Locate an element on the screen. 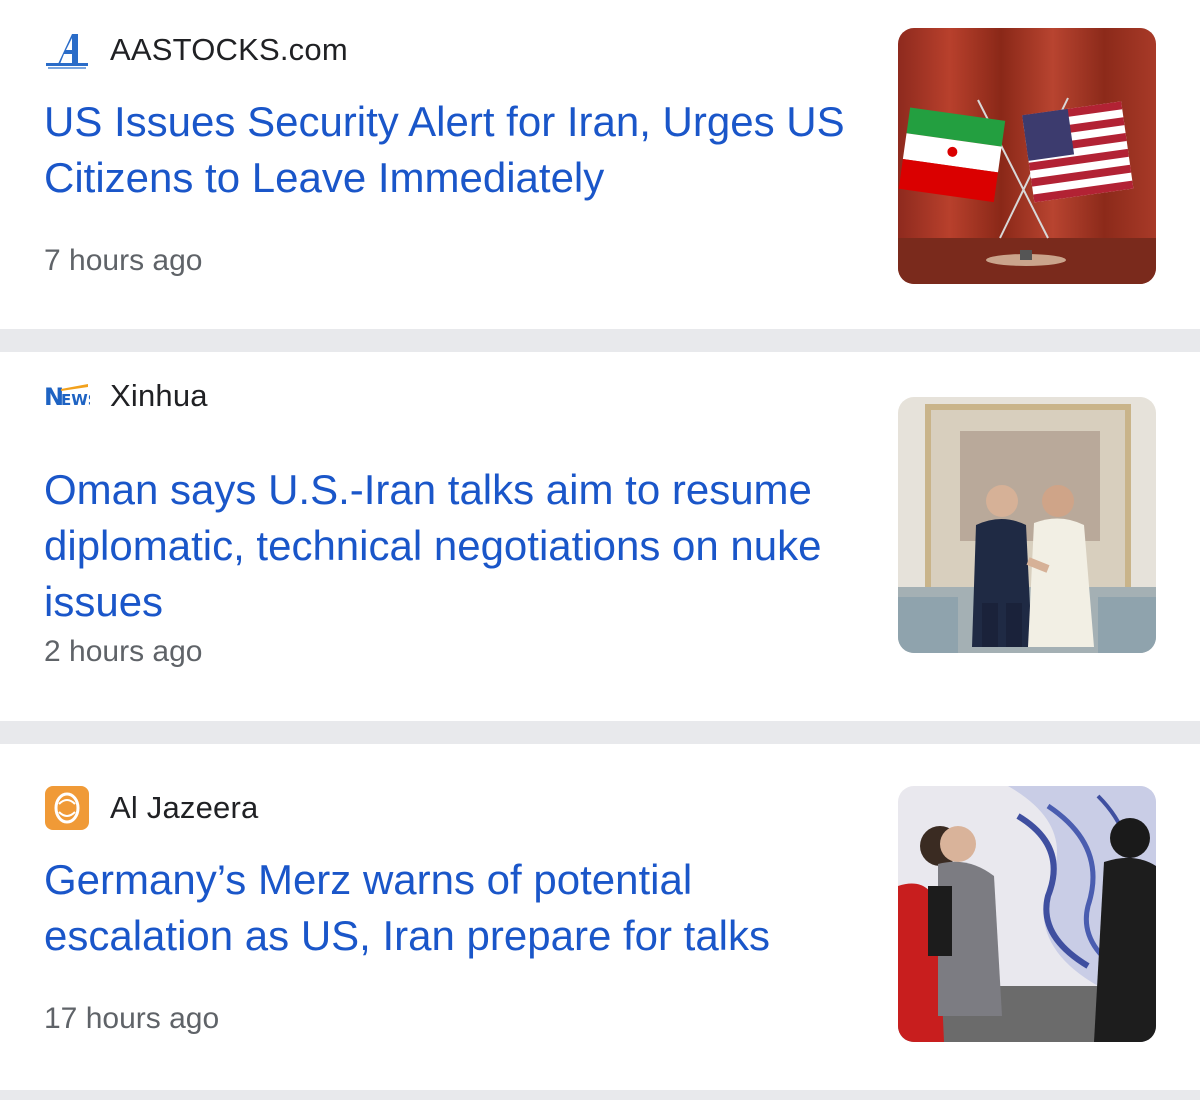  aastocks-logo-icon is located at coordinates (67, 50).